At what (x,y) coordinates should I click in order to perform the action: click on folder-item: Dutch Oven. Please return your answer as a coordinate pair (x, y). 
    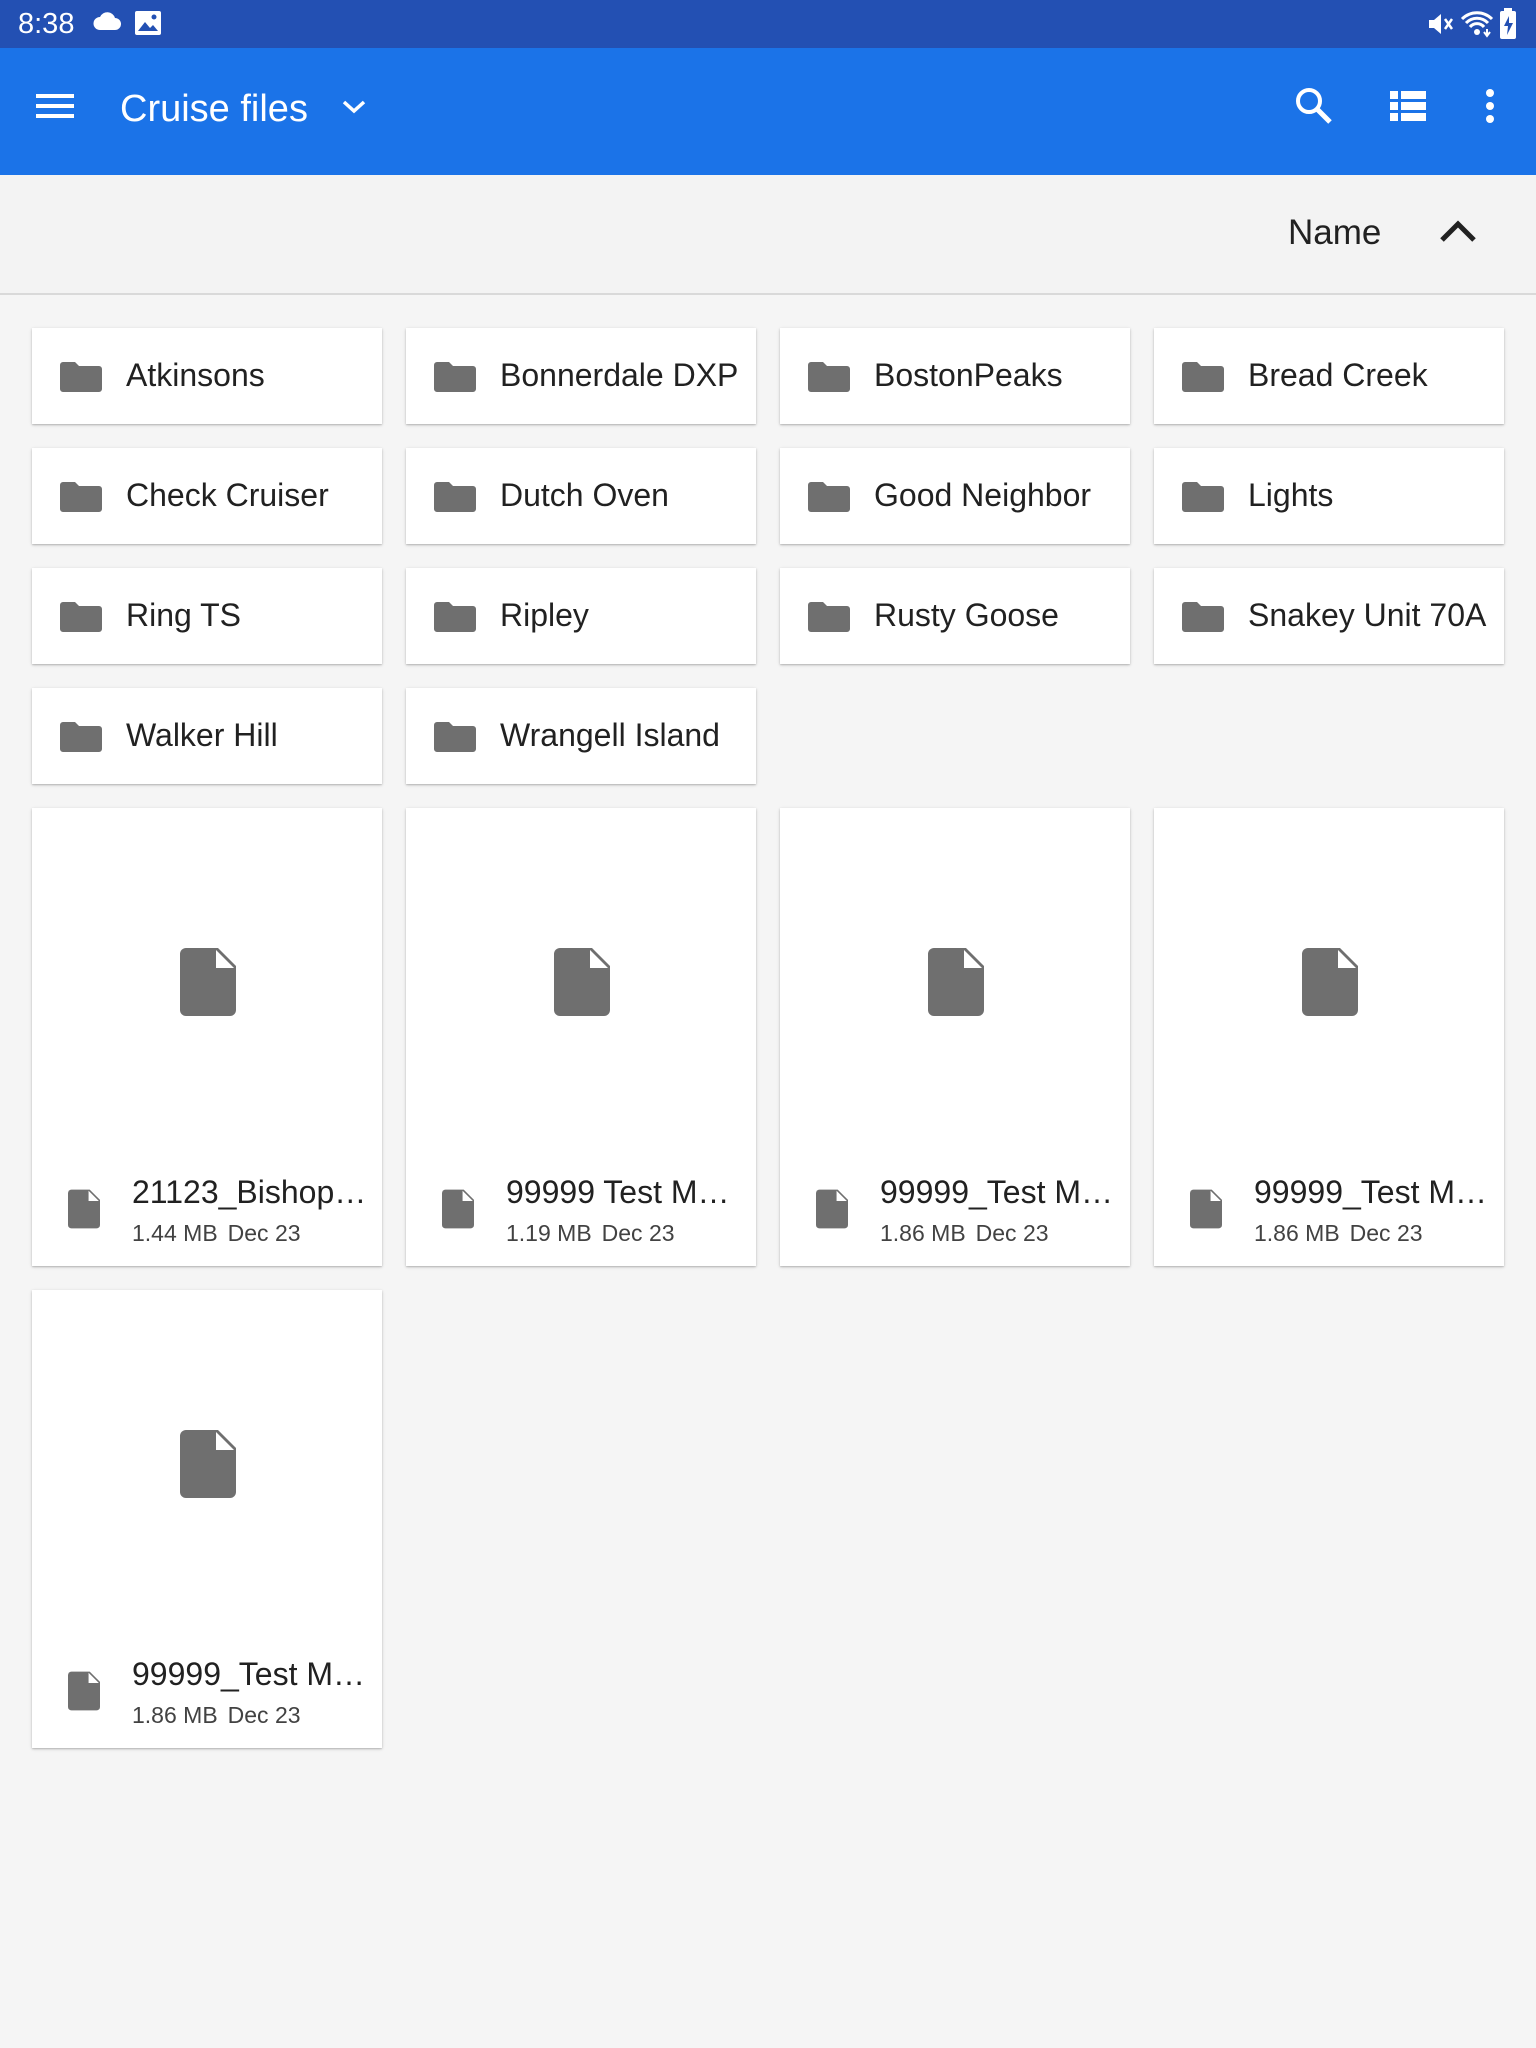
    Looking at the image, I should click on (581, 496).